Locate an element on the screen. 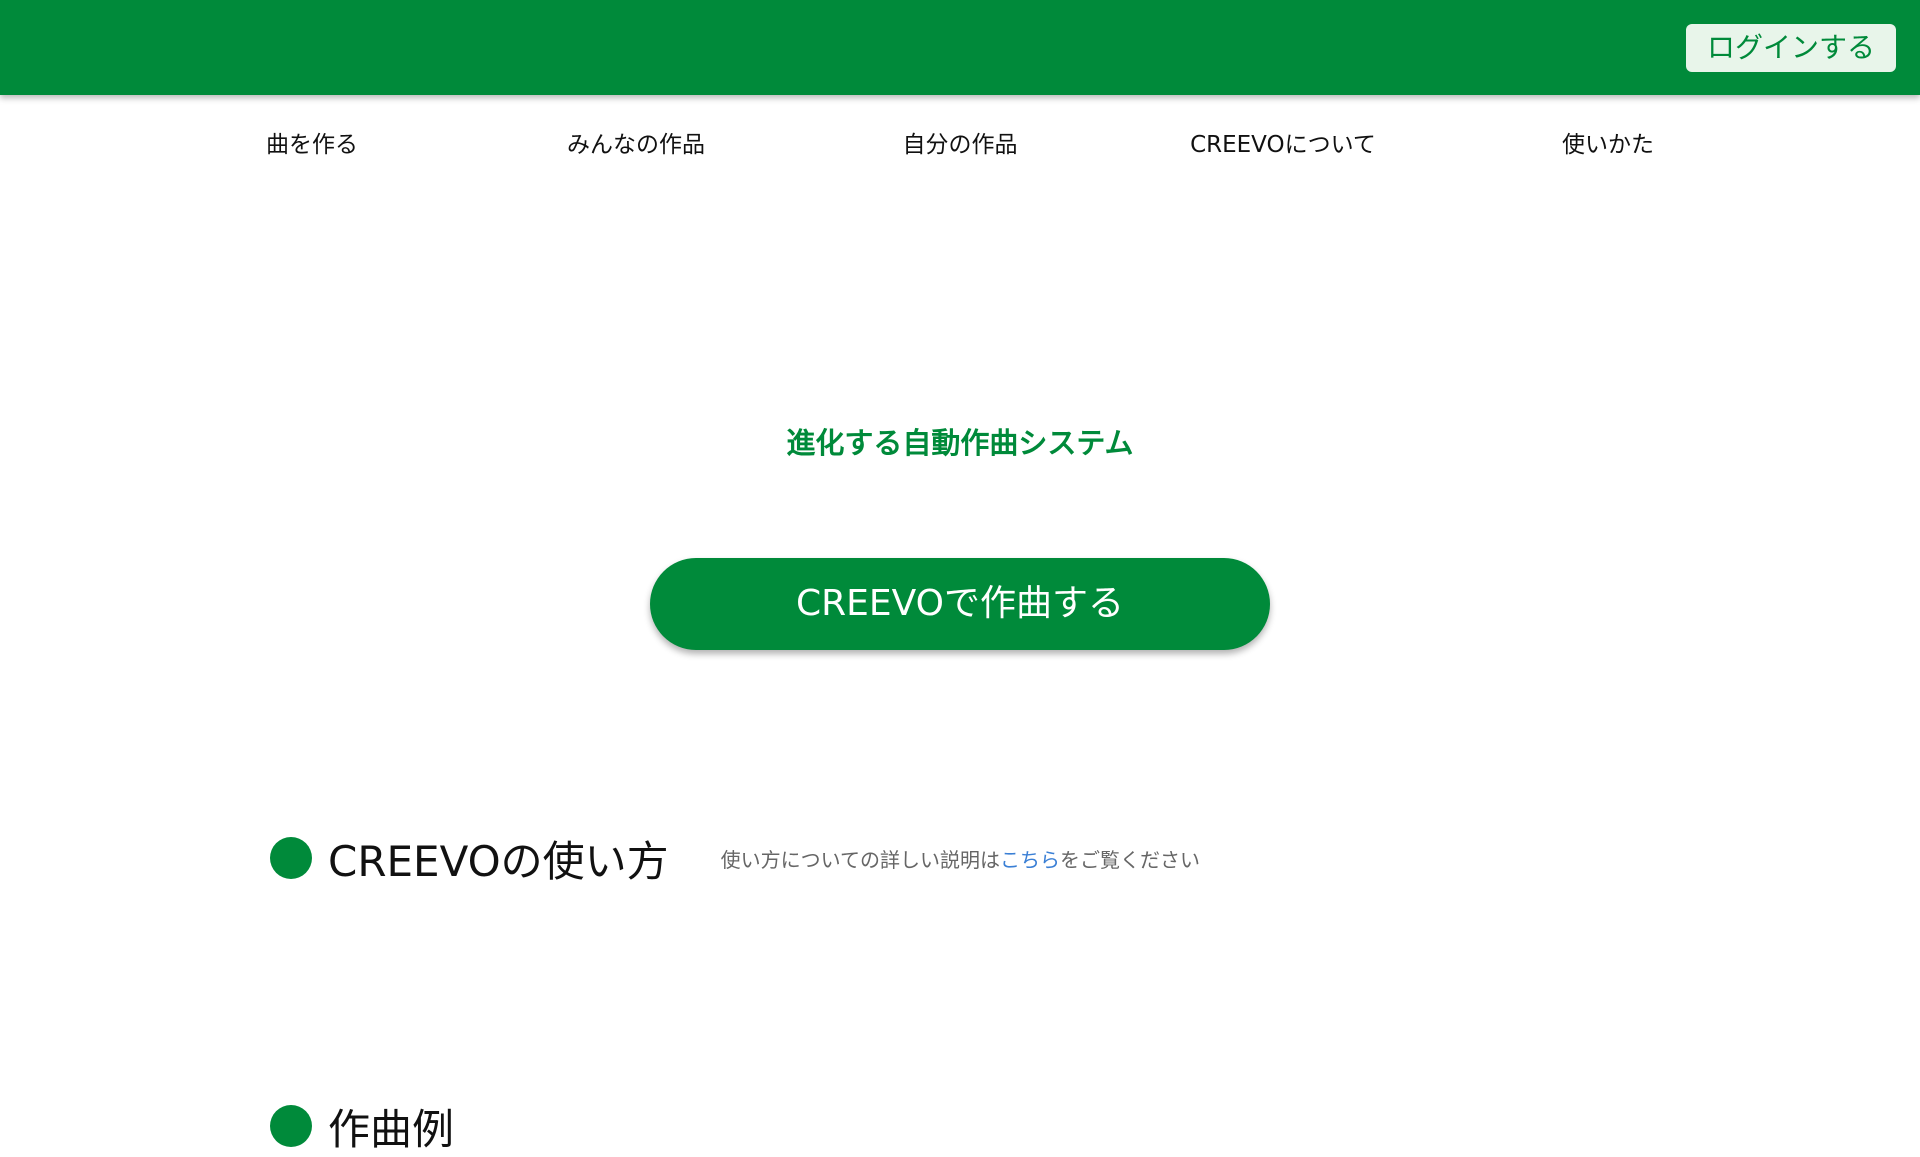  howto-note-prefix: 使い方についての詳しい説明は is located at coordinates (860, 859).